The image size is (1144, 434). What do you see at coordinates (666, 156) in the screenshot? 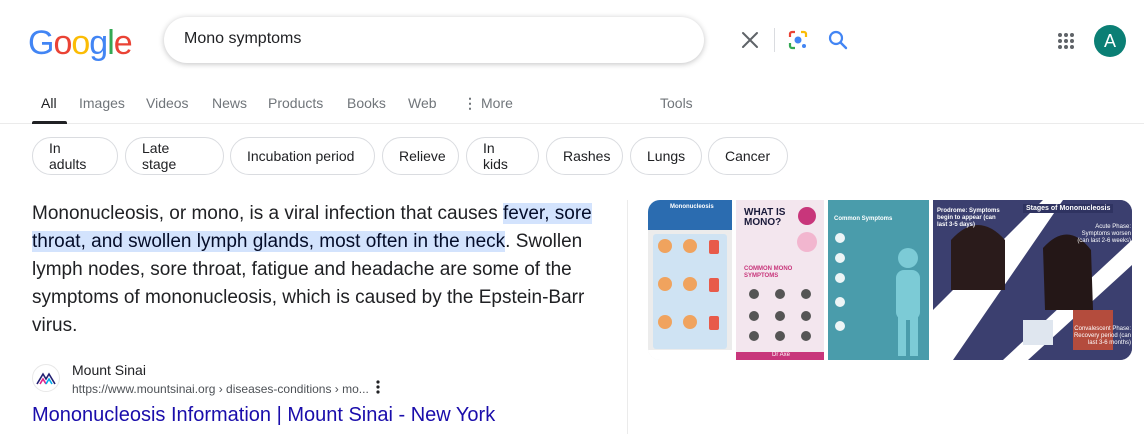
I see `chip-lungs: Lungs` at bounding box center [666, 156].